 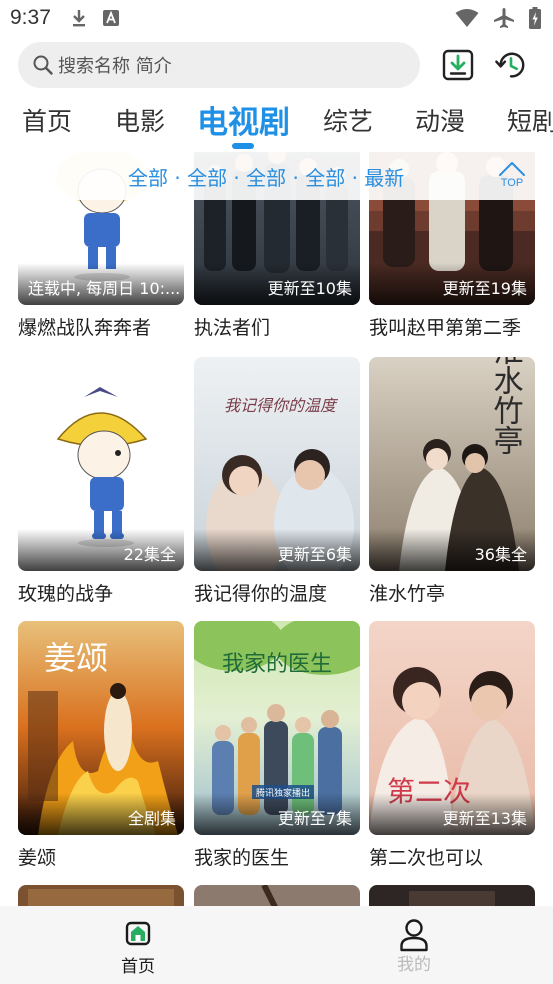 What do you see at coordinates (530, 120) in the screenshot?
I see `tab-short-drama: 短剧` at bounding box center [530, 120].